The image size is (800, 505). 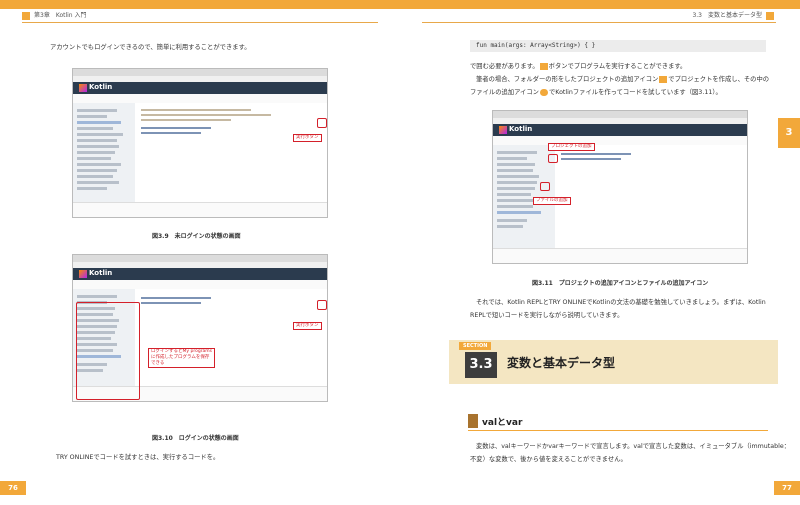 What do you see at coordinates (195, 438) in the screenshot?
I see `figure-3-10-caption: 図3.10 ログインの状態の画面` at bounding box center [195, 438].